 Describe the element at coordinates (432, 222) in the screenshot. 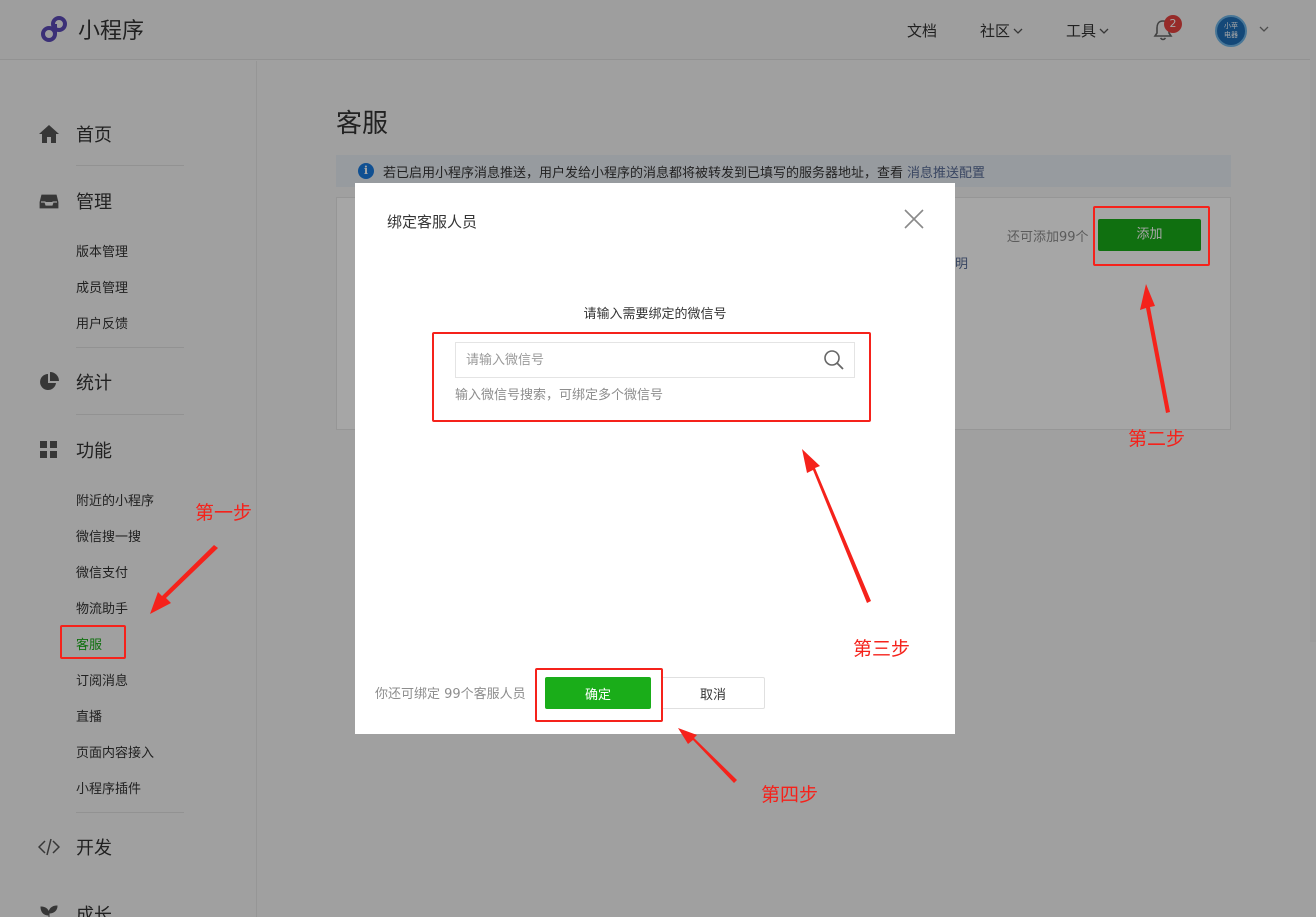

I see `dialog-title: 绑定客服人员` at that location.